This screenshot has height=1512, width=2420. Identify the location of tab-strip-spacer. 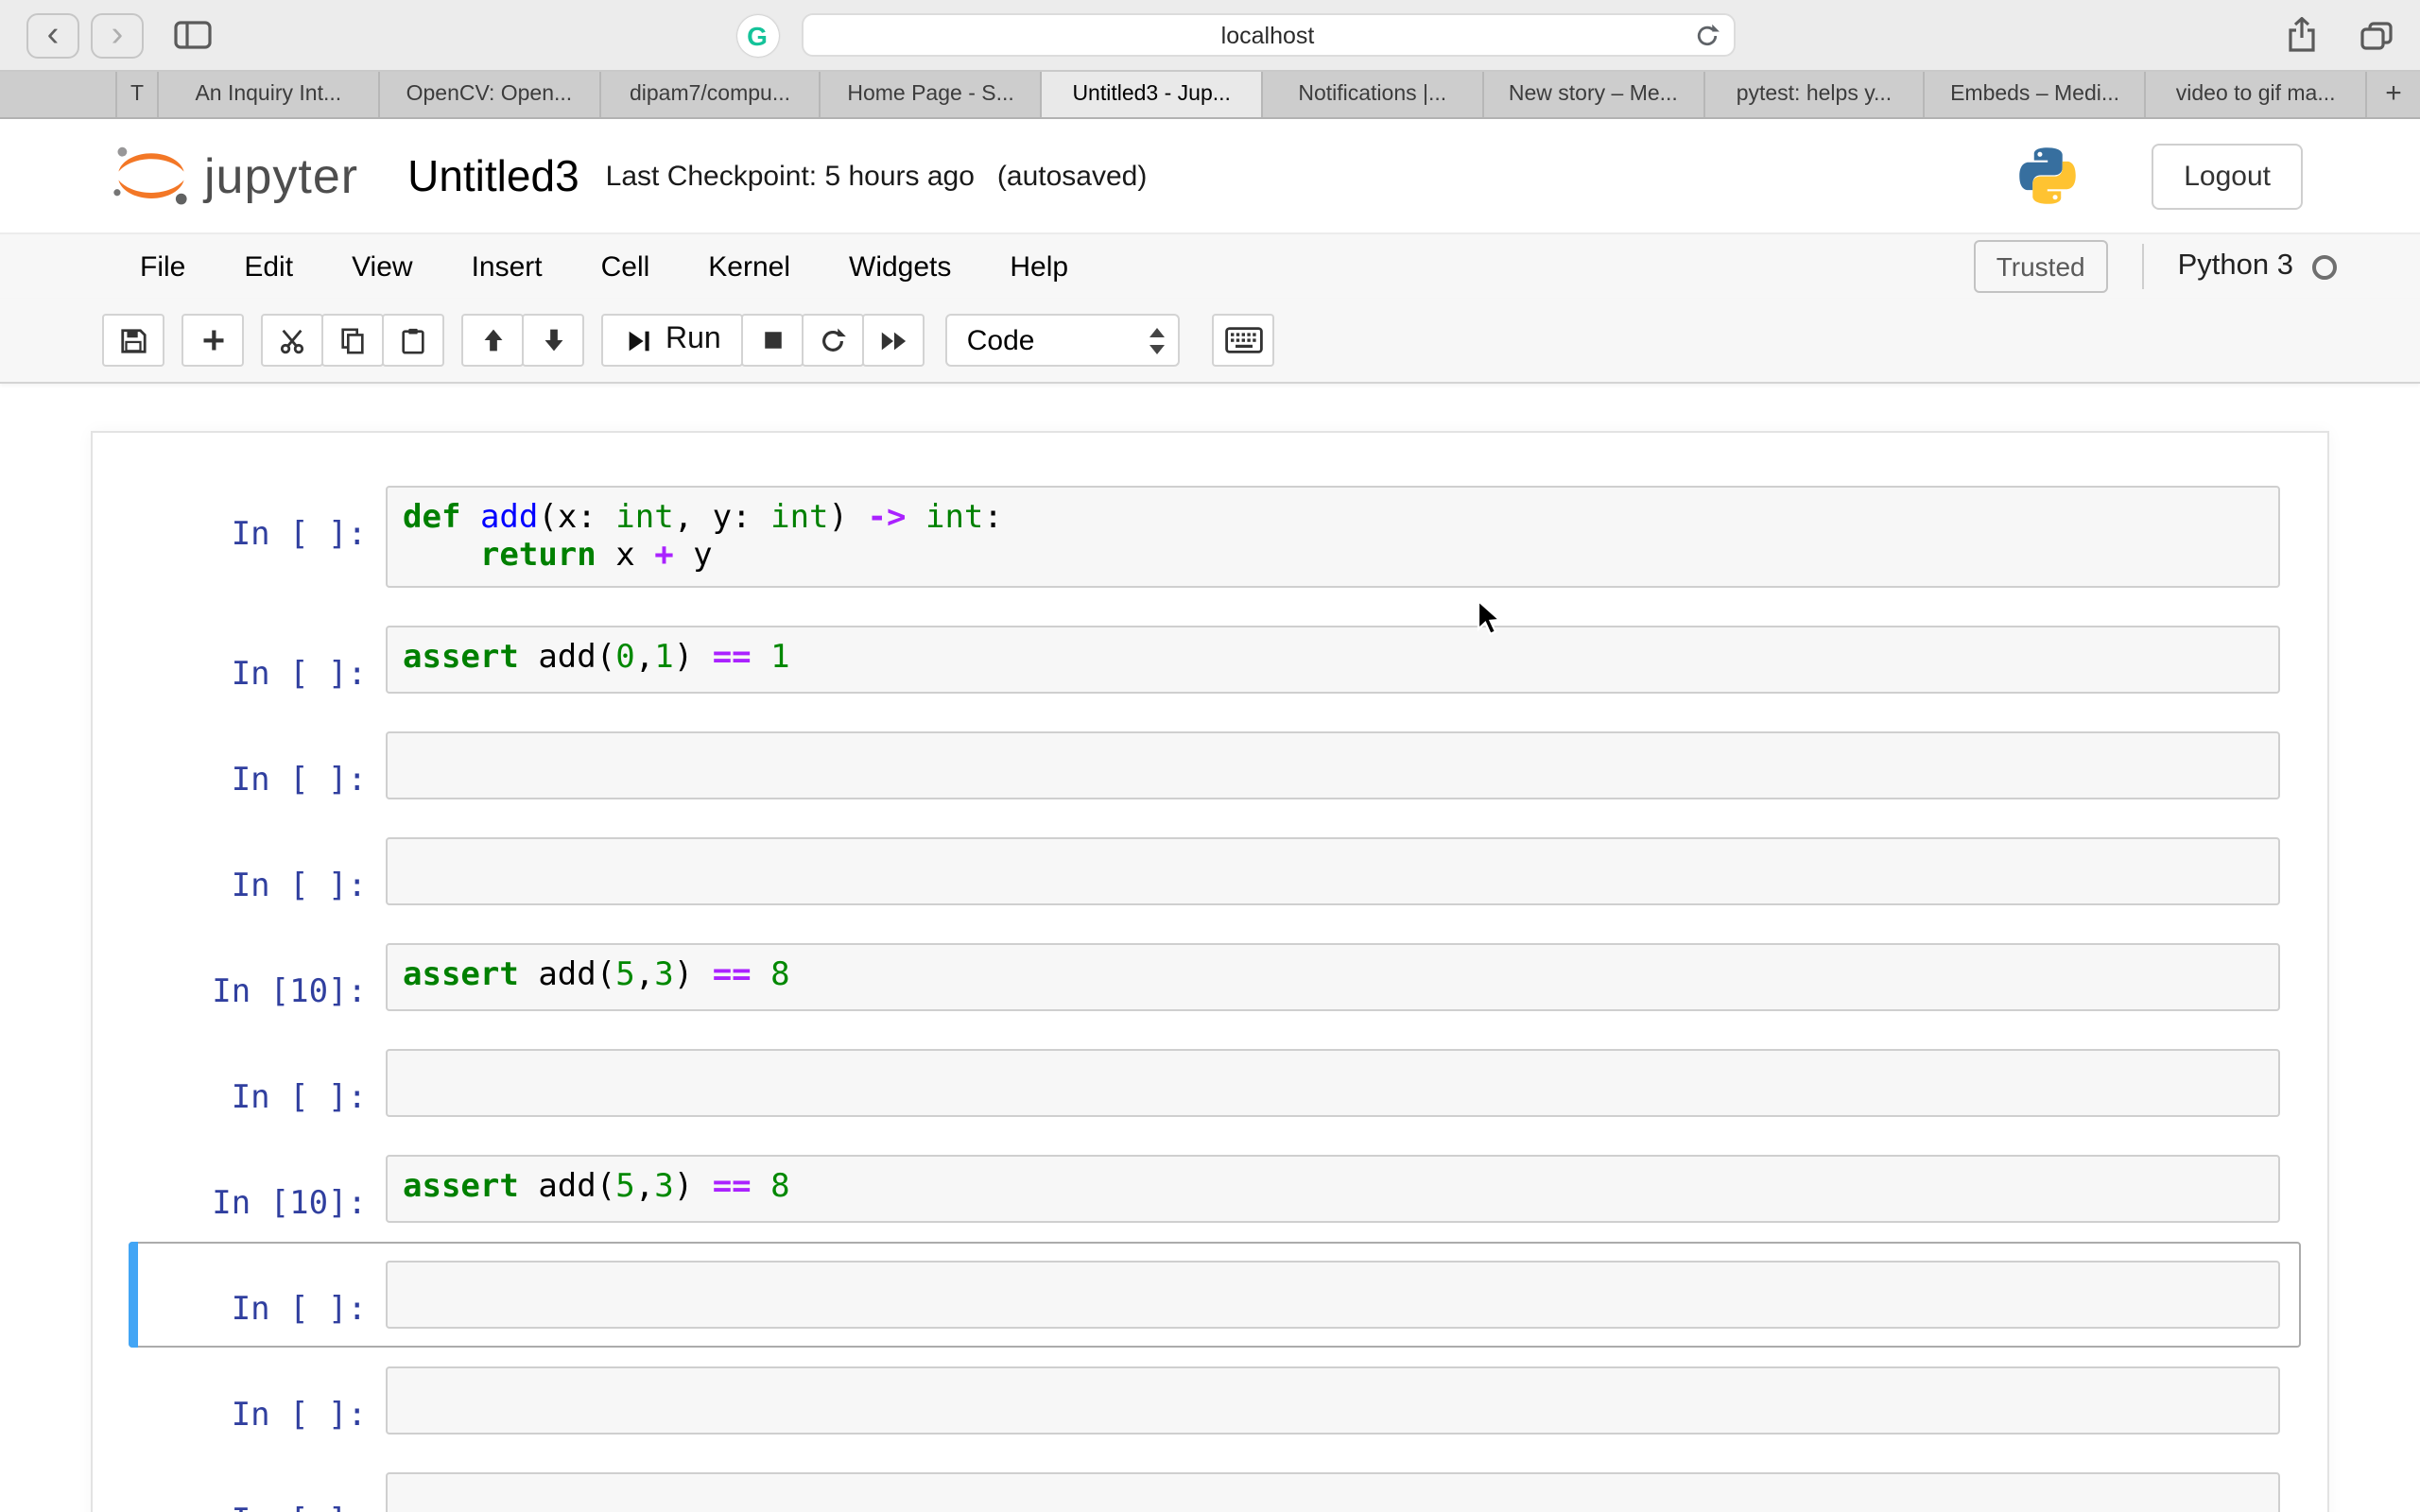
(58, 94).